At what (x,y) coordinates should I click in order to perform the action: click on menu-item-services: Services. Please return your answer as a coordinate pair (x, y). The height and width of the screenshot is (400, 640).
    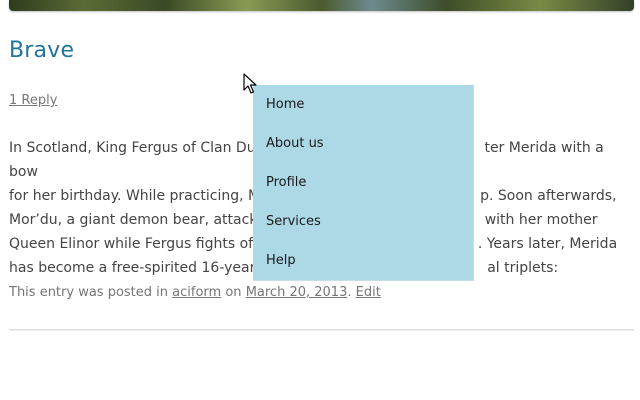
    Looking at the image, I should click on (363, 221).